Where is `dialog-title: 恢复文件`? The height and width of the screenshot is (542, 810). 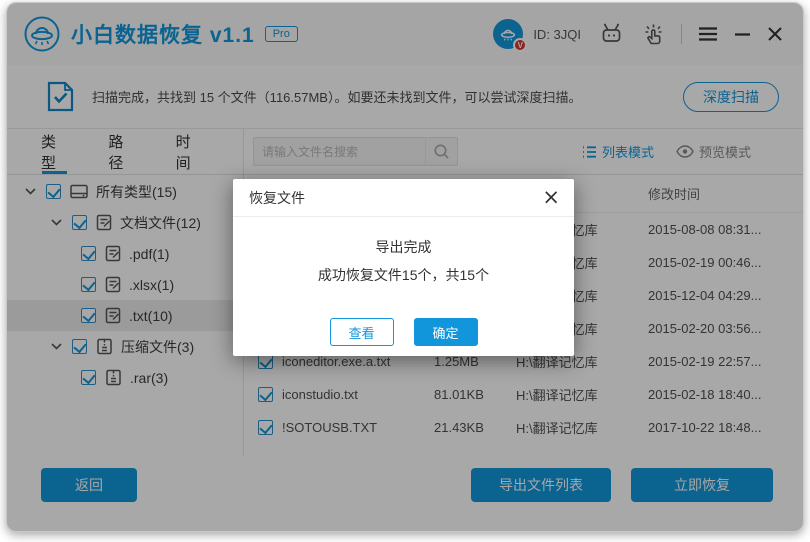 dialog-title: 恢复文件 is located at coordinates (277, 197).